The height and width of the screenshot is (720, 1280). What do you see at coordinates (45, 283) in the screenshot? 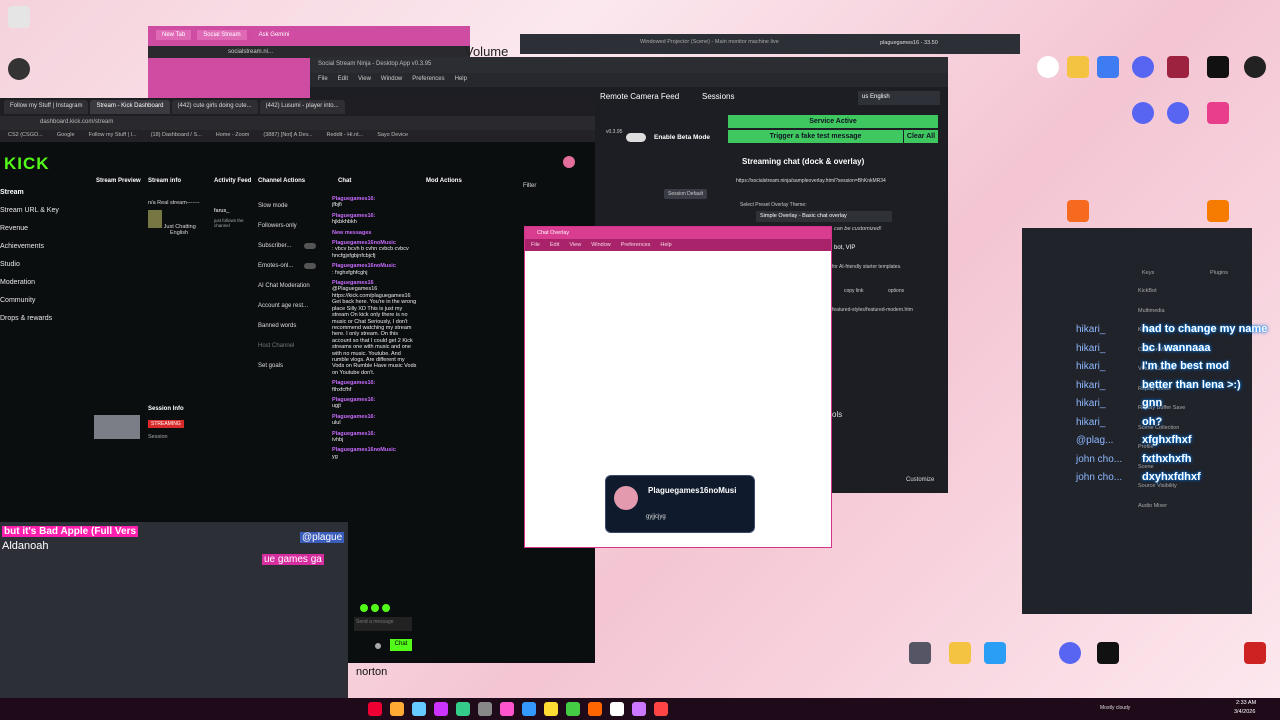
I see `sidebar-item-moderation: Moderation` at bounding box center [45, 283].